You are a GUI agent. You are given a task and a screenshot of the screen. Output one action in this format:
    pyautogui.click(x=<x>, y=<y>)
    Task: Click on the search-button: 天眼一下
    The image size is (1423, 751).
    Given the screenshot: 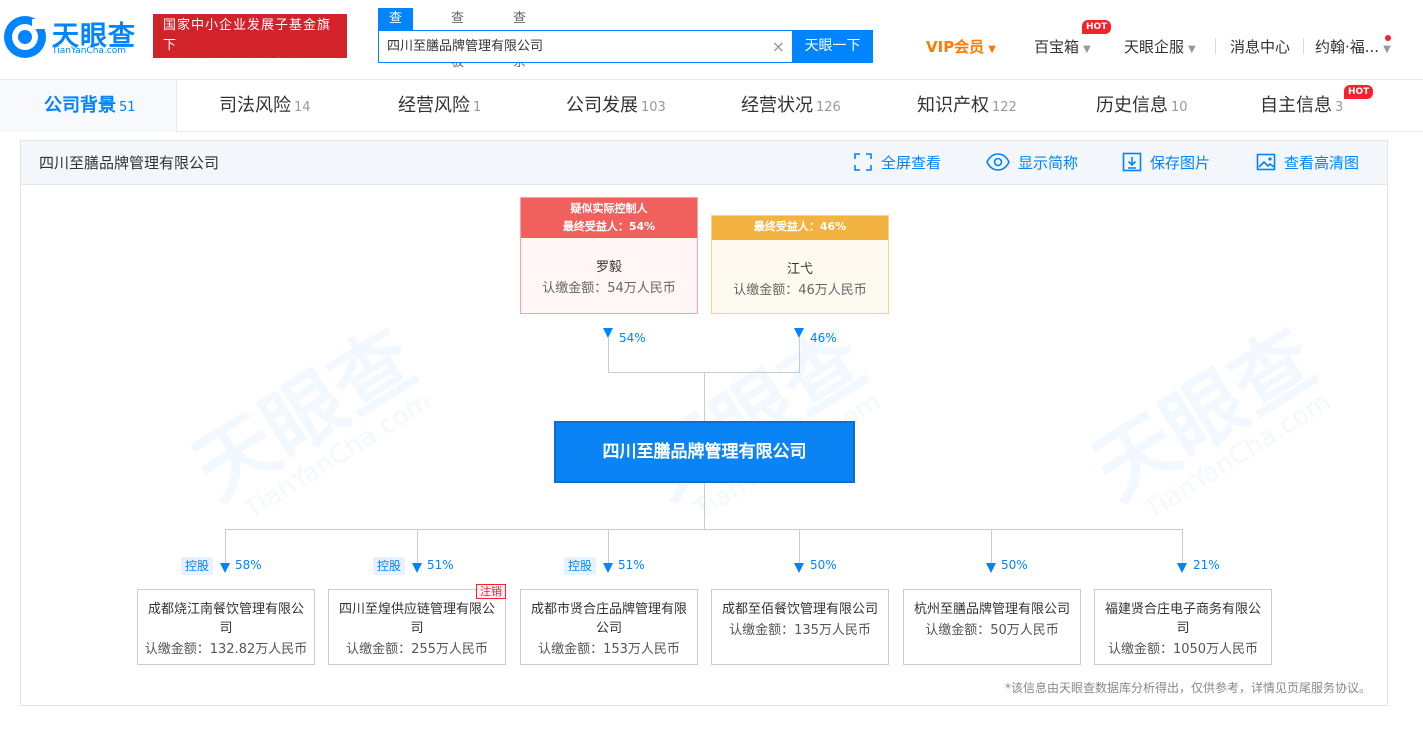 What is the action you would take?
    pyautogui.click(x=832, y=46)
    